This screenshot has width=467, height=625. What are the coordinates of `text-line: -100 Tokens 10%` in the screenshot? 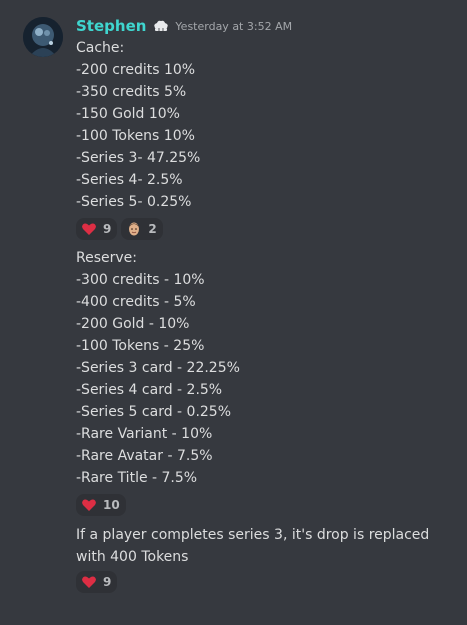 It's located at (135, 136).